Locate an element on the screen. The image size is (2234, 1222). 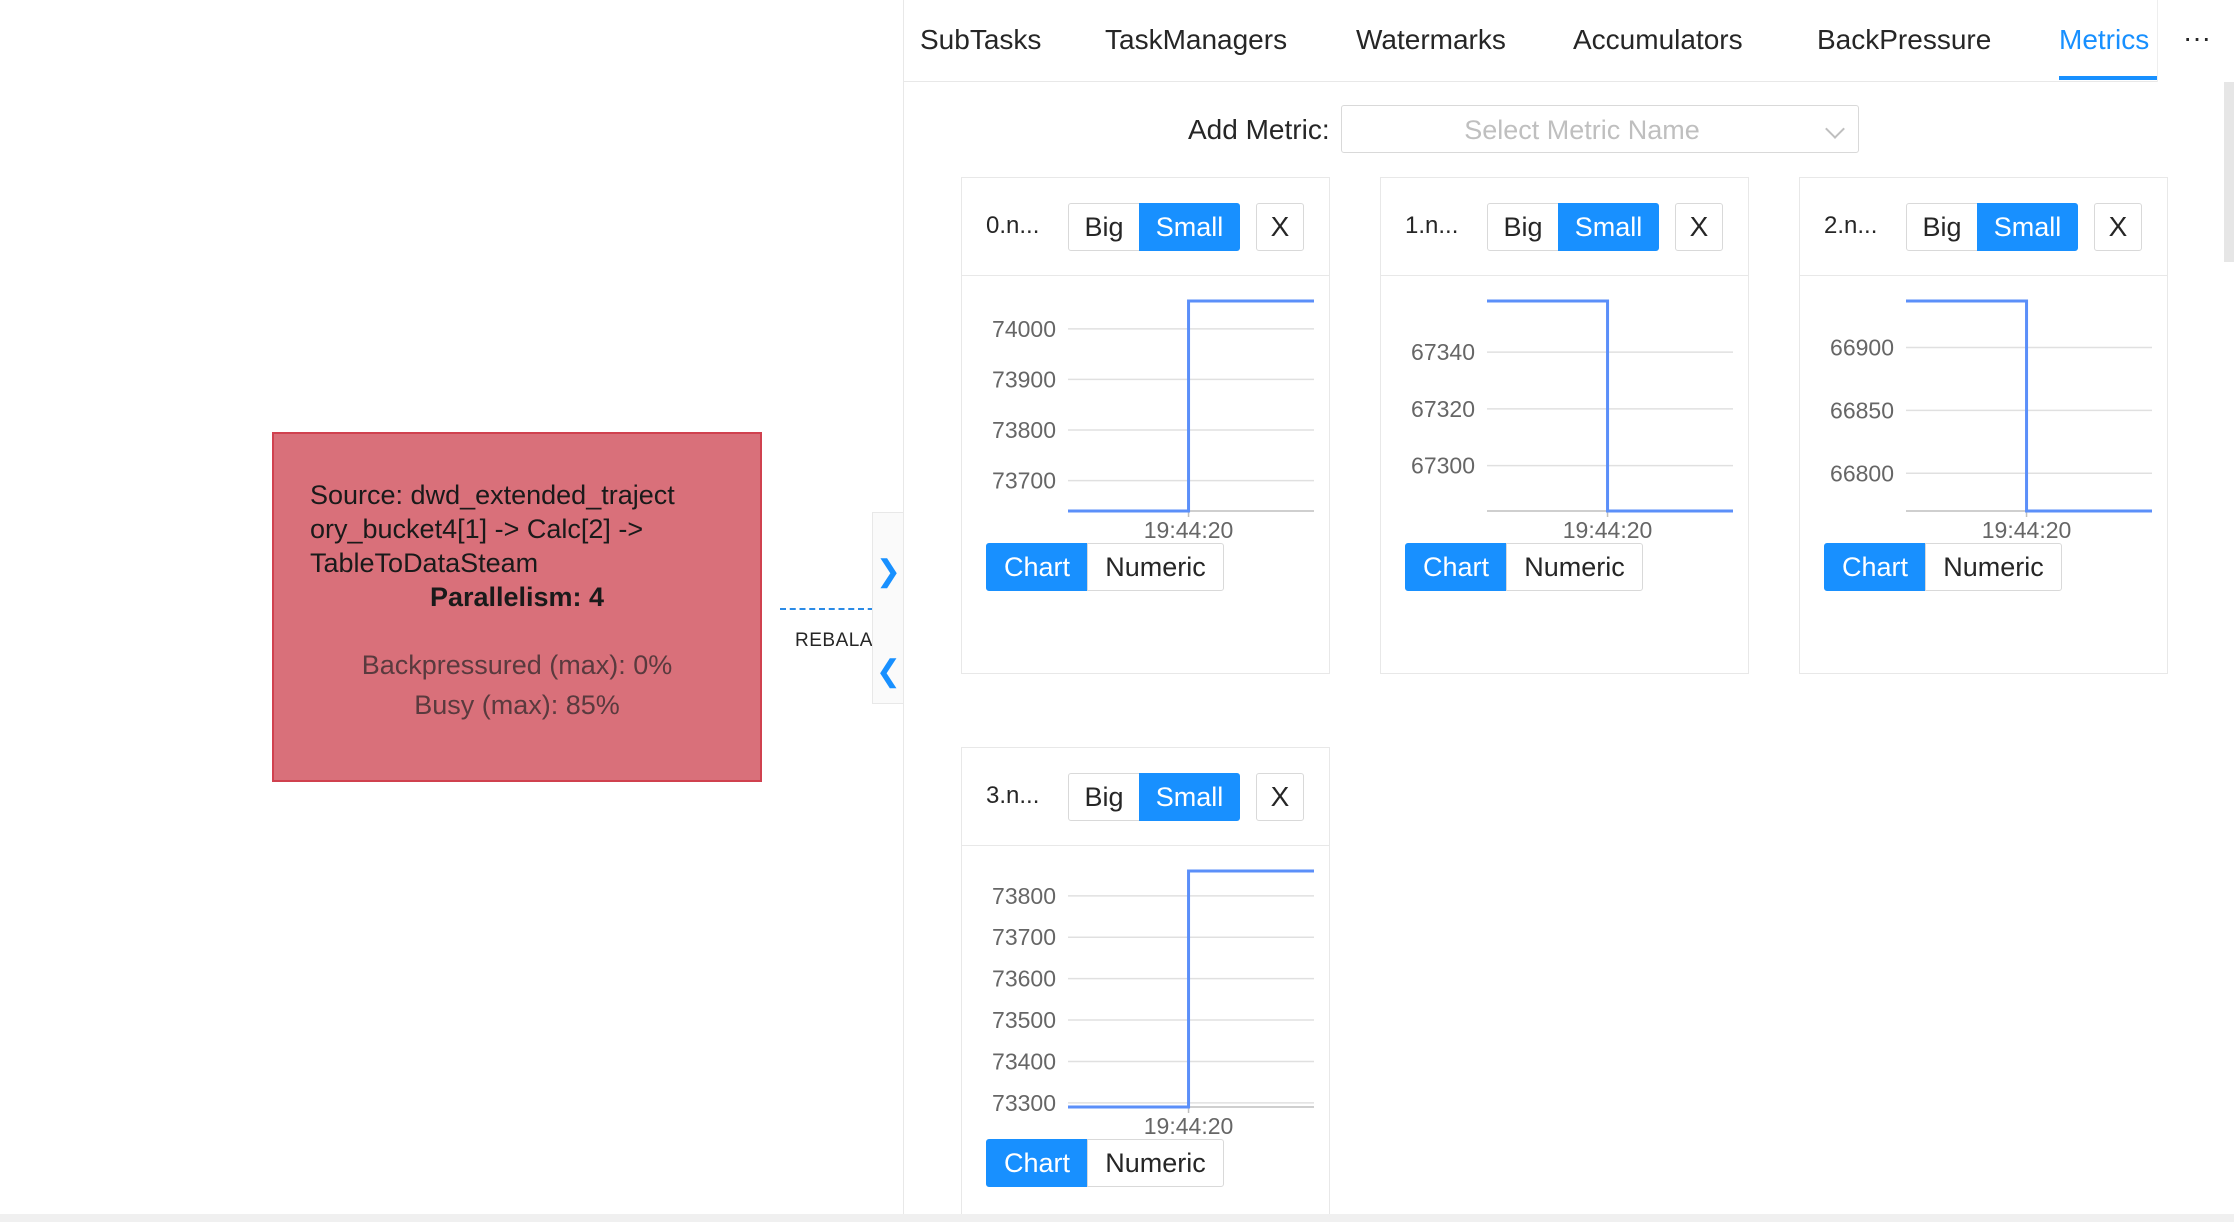
tab-subtasks: SubTasks is located at coordinates (980, 40).